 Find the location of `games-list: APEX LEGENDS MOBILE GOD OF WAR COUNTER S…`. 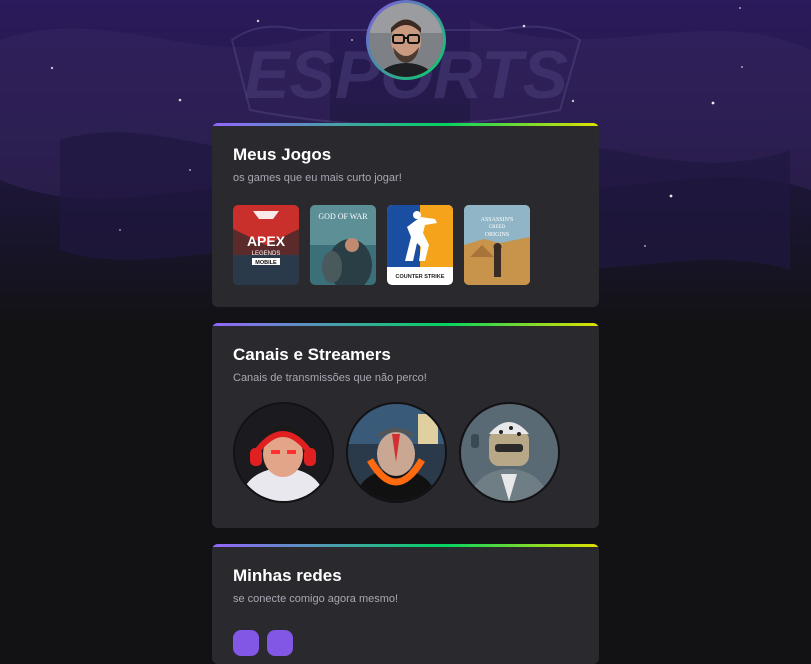

games-list: APEX LEGENDS MOBILE GOD OF WAR COUNTER S… is located at coordinates (405, 245).